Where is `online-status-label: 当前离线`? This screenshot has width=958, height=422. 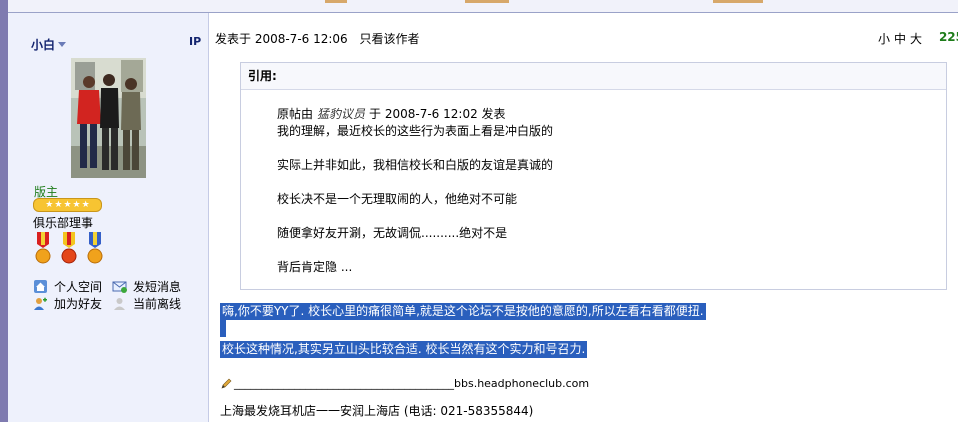
online-status-label: 当前离线 is located at coordinates (157, 304).